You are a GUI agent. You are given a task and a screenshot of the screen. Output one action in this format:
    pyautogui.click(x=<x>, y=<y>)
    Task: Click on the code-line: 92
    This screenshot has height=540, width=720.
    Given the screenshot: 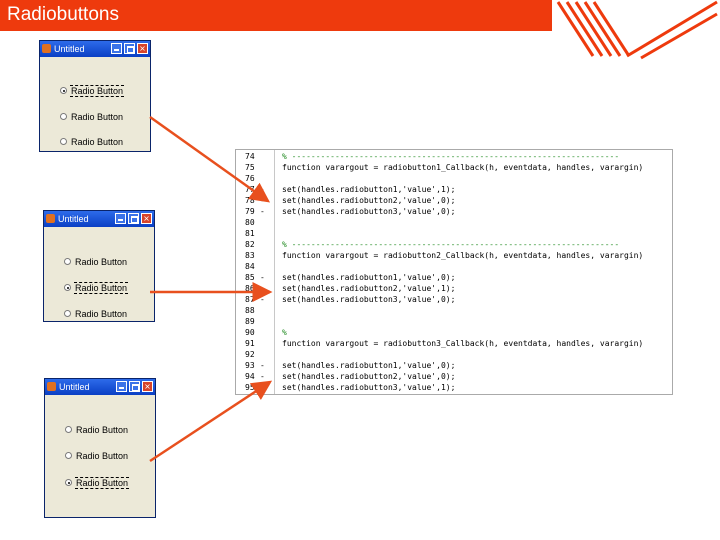 What is the action you would take?
    pyautogui.click(x=454, y=354)
    